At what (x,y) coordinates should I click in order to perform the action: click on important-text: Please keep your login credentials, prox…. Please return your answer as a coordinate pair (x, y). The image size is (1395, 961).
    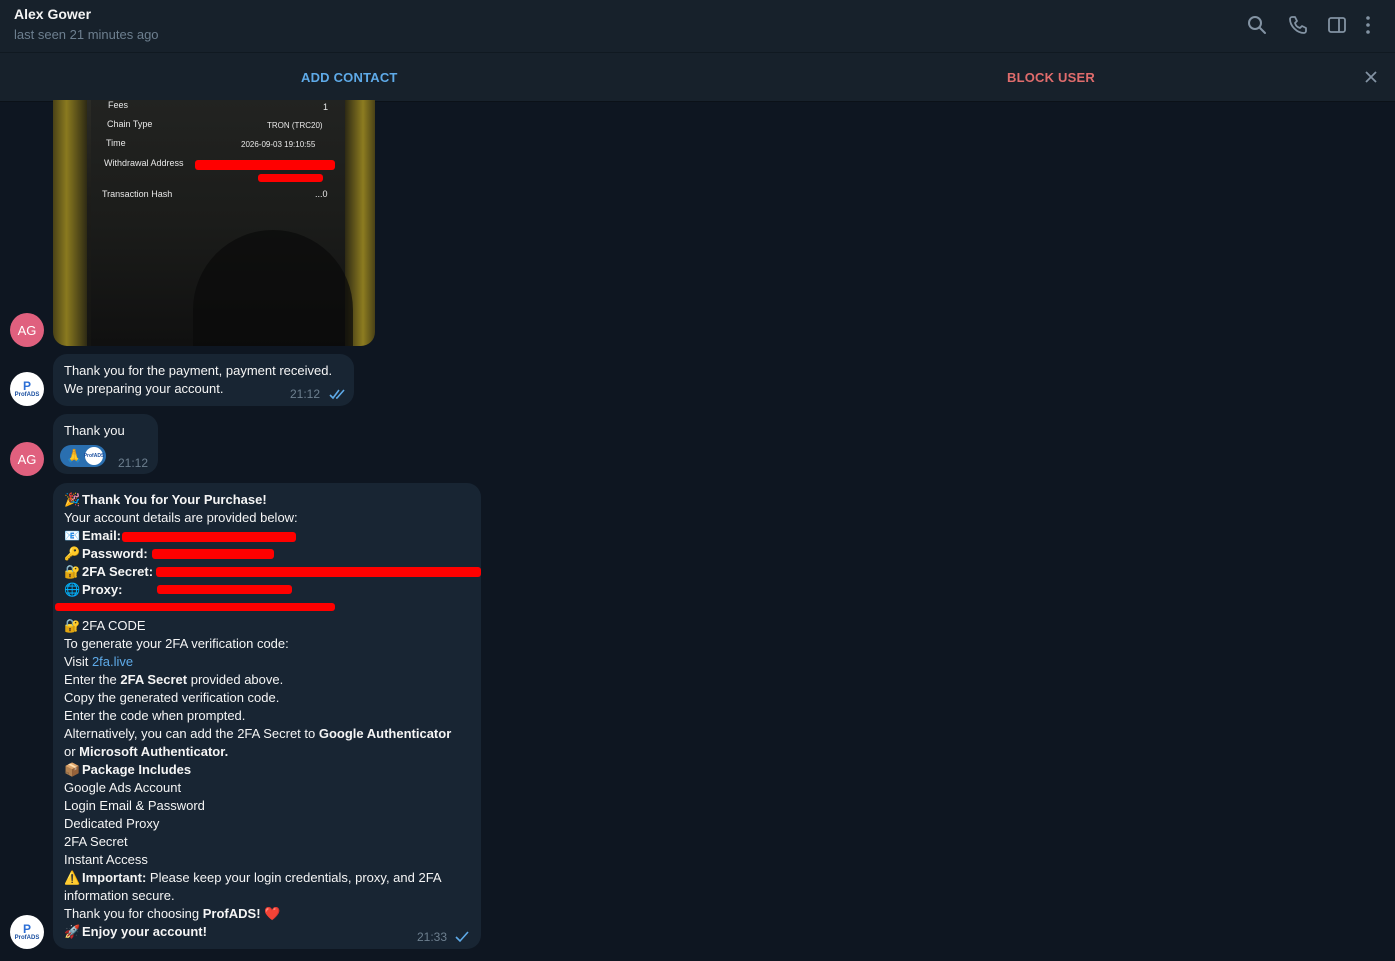
    Looking at the image, I should click on (294, 877).